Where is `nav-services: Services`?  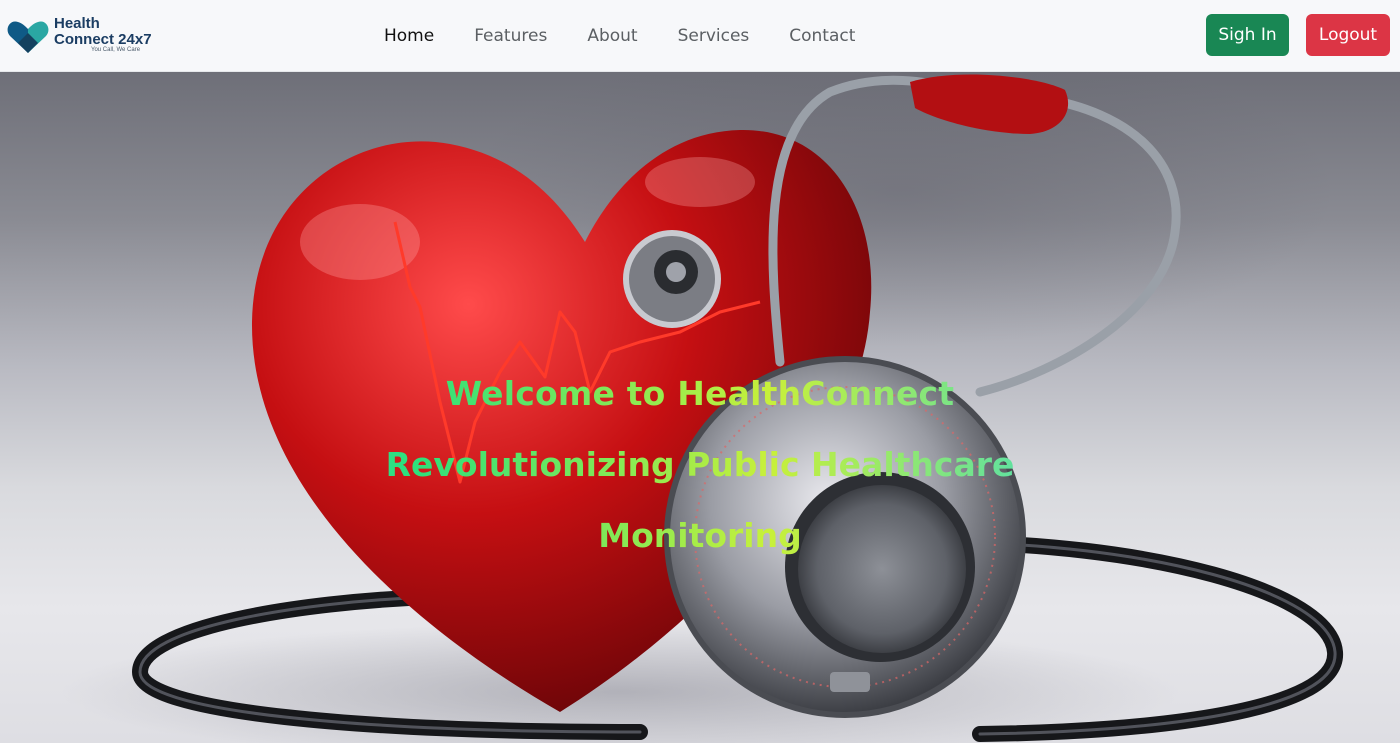 nav-services: Services is located at coordinates (714, 36).